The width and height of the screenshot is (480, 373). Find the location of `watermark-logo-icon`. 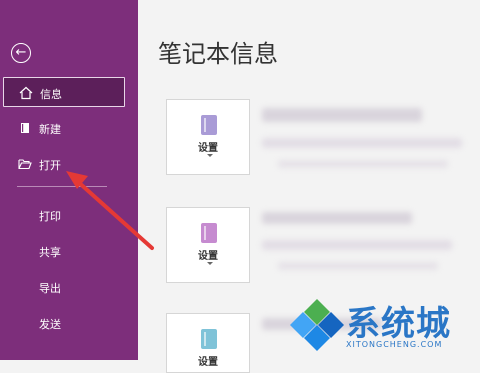

watermark-logo-icon is located at coordinates (317, 325).